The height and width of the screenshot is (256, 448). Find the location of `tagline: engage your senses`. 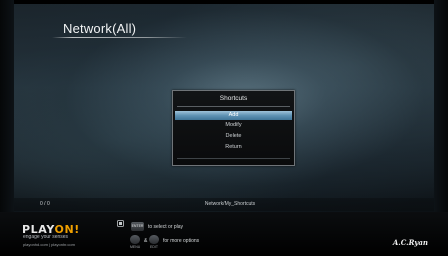

tagline: engage your senses is located at coordinates (46, 237).